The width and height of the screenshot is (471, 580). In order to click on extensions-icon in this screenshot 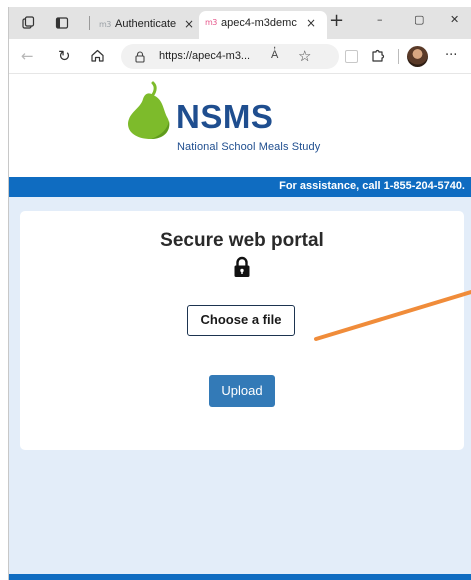, I will do `click(377, 57)`.